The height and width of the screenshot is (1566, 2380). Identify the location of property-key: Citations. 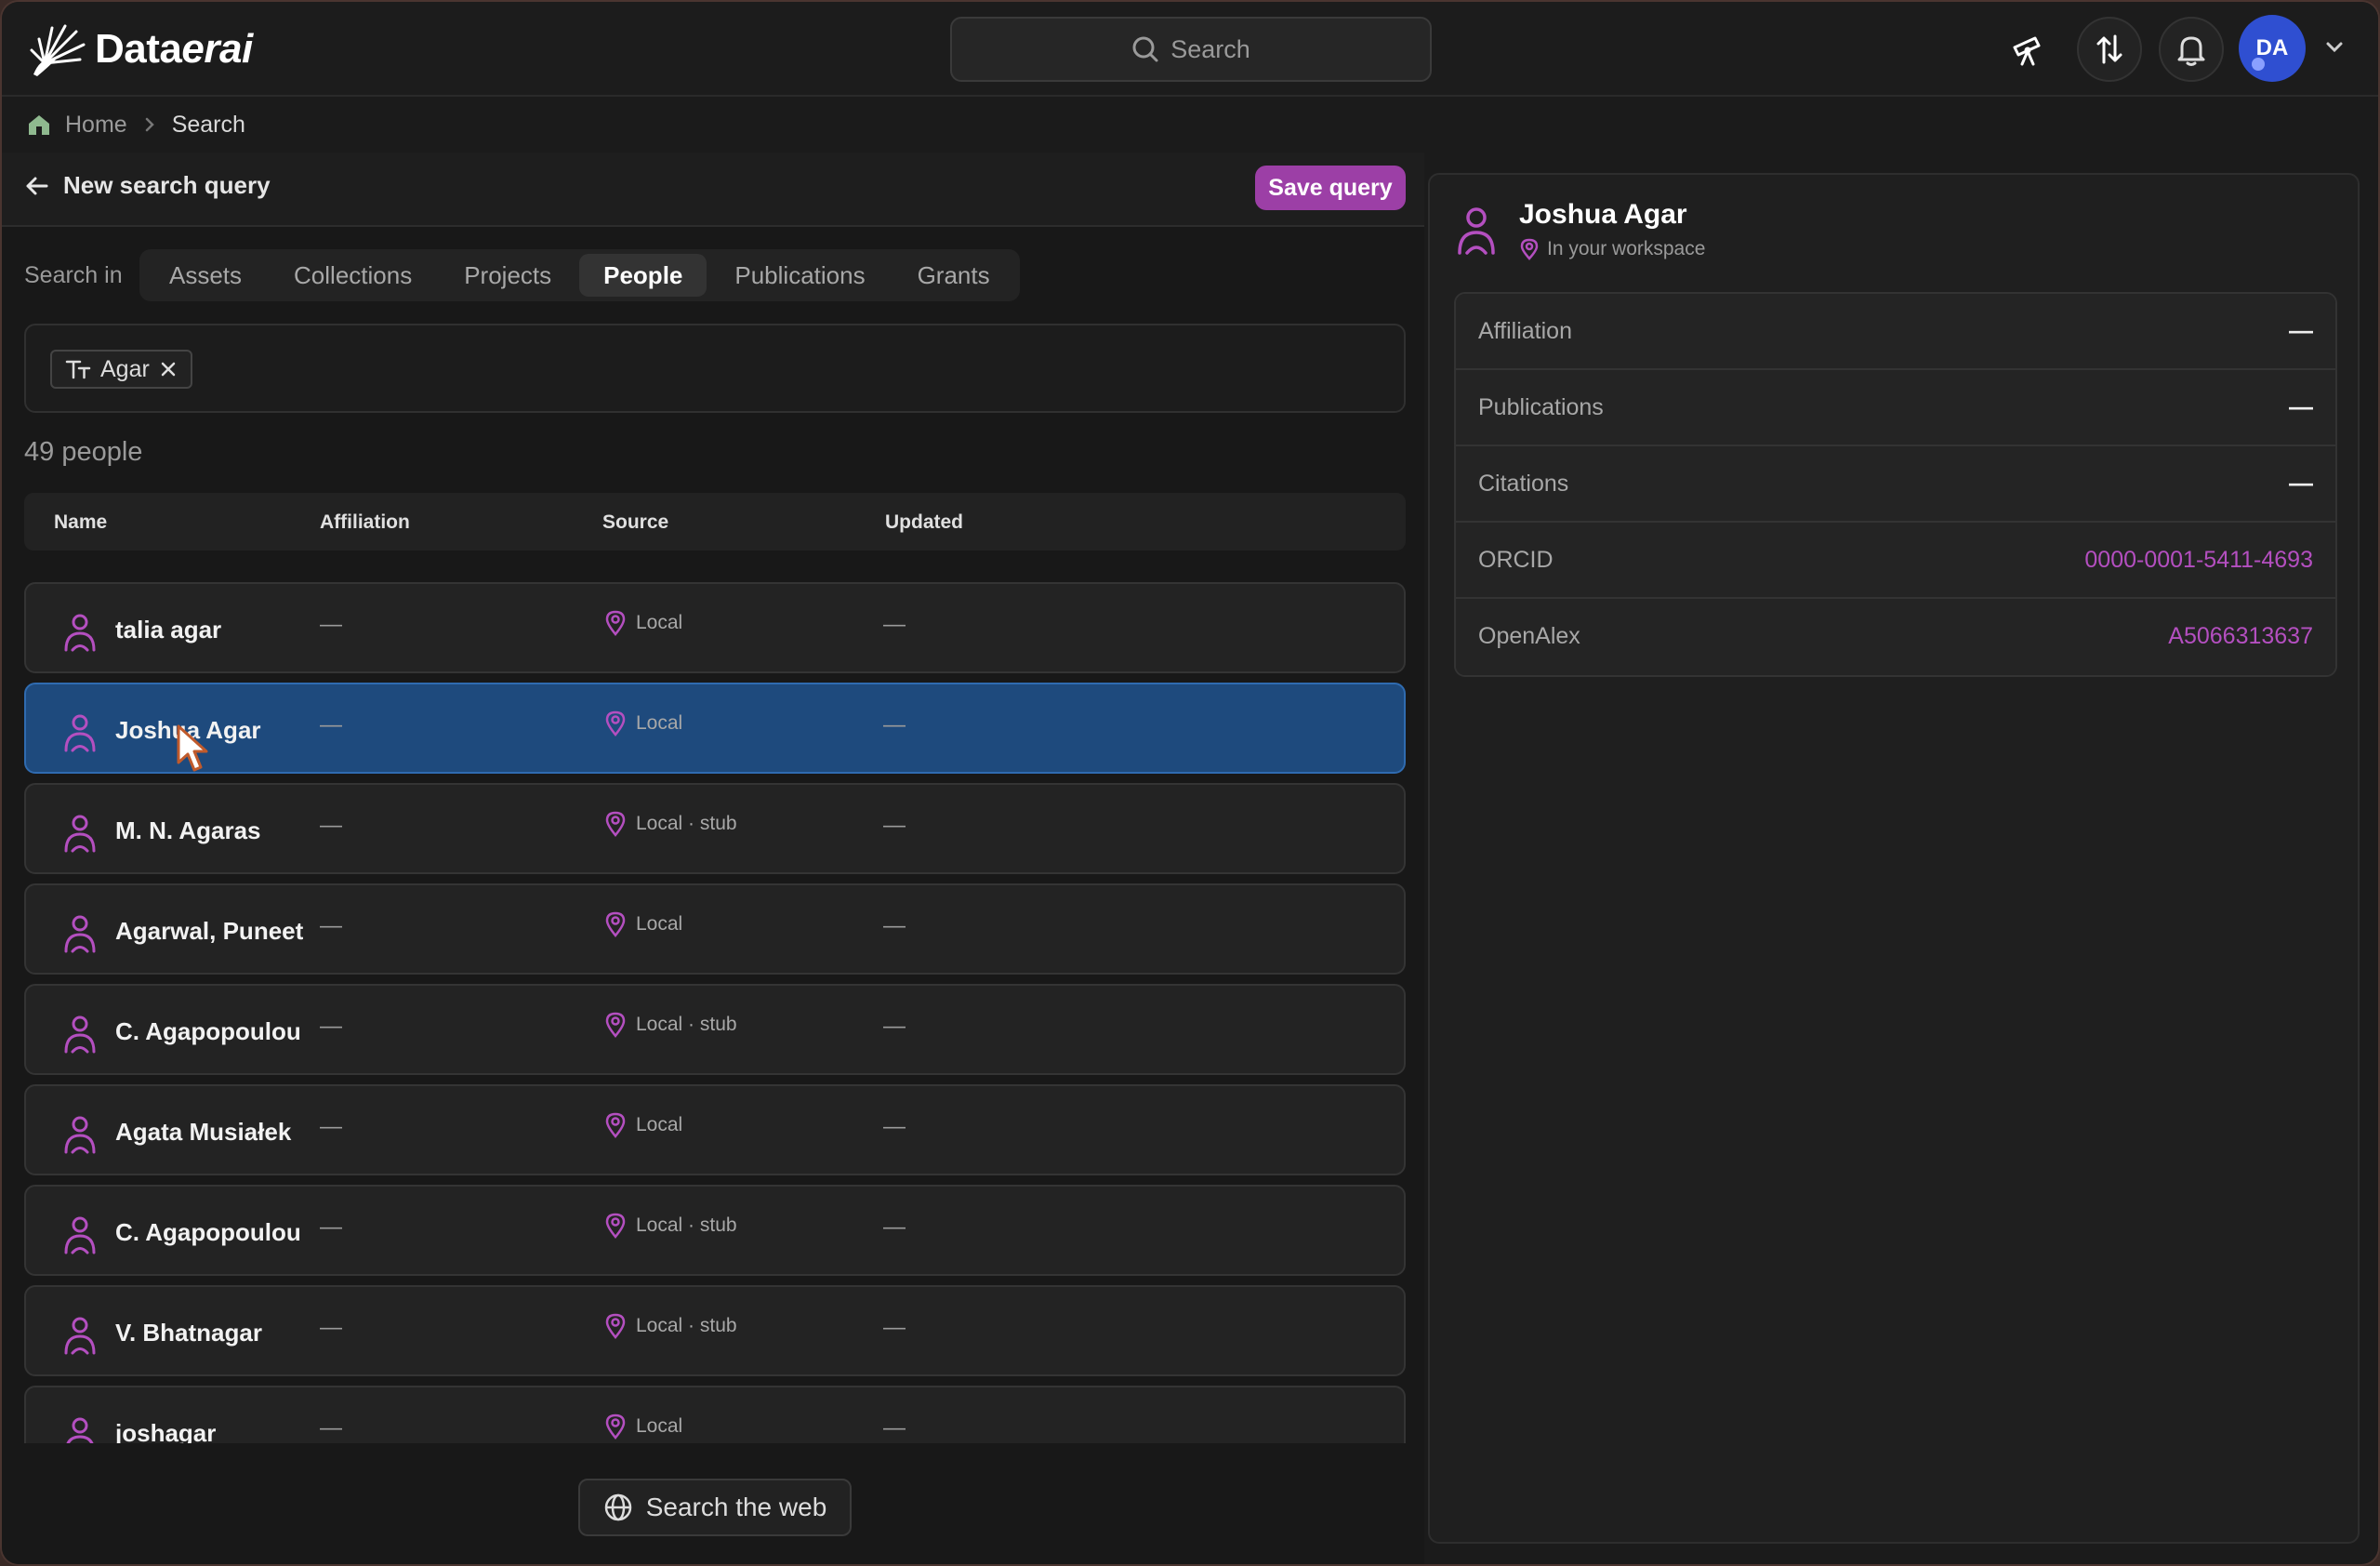
(1523, 484).